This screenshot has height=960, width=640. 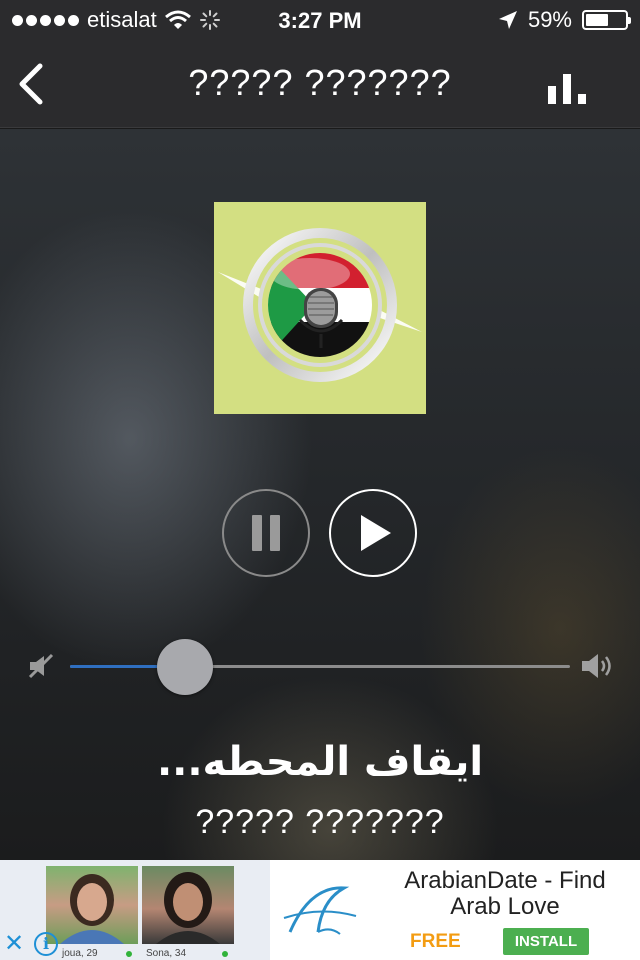 I want to click on ad-image-strip: joua, 29 Sona, 34 ✕ i, so click(x=135, y=910).